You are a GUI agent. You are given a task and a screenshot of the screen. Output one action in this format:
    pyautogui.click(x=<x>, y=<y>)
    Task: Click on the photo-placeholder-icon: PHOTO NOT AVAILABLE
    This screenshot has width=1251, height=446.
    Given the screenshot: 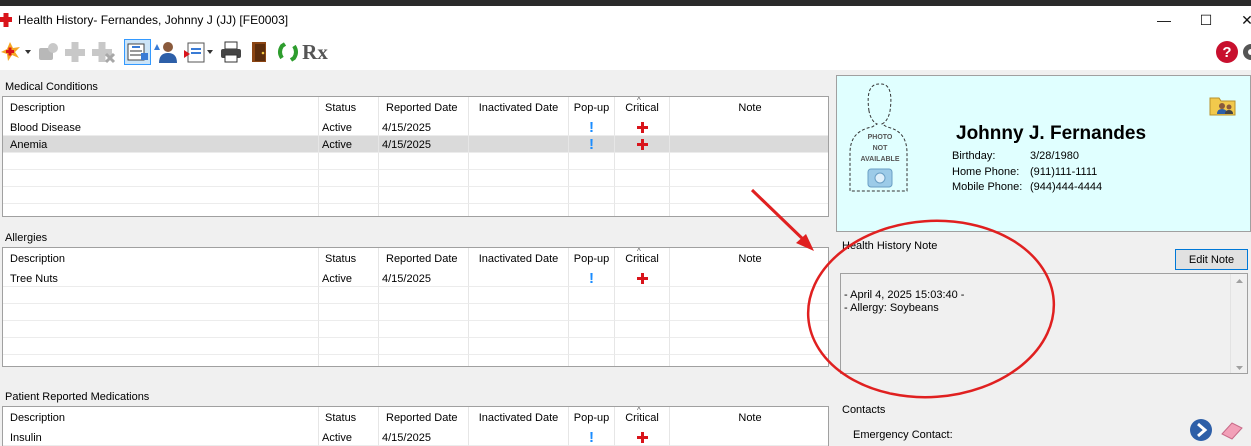 What is the action you would take?
    pyautogui.click(x=879, y=137)
    